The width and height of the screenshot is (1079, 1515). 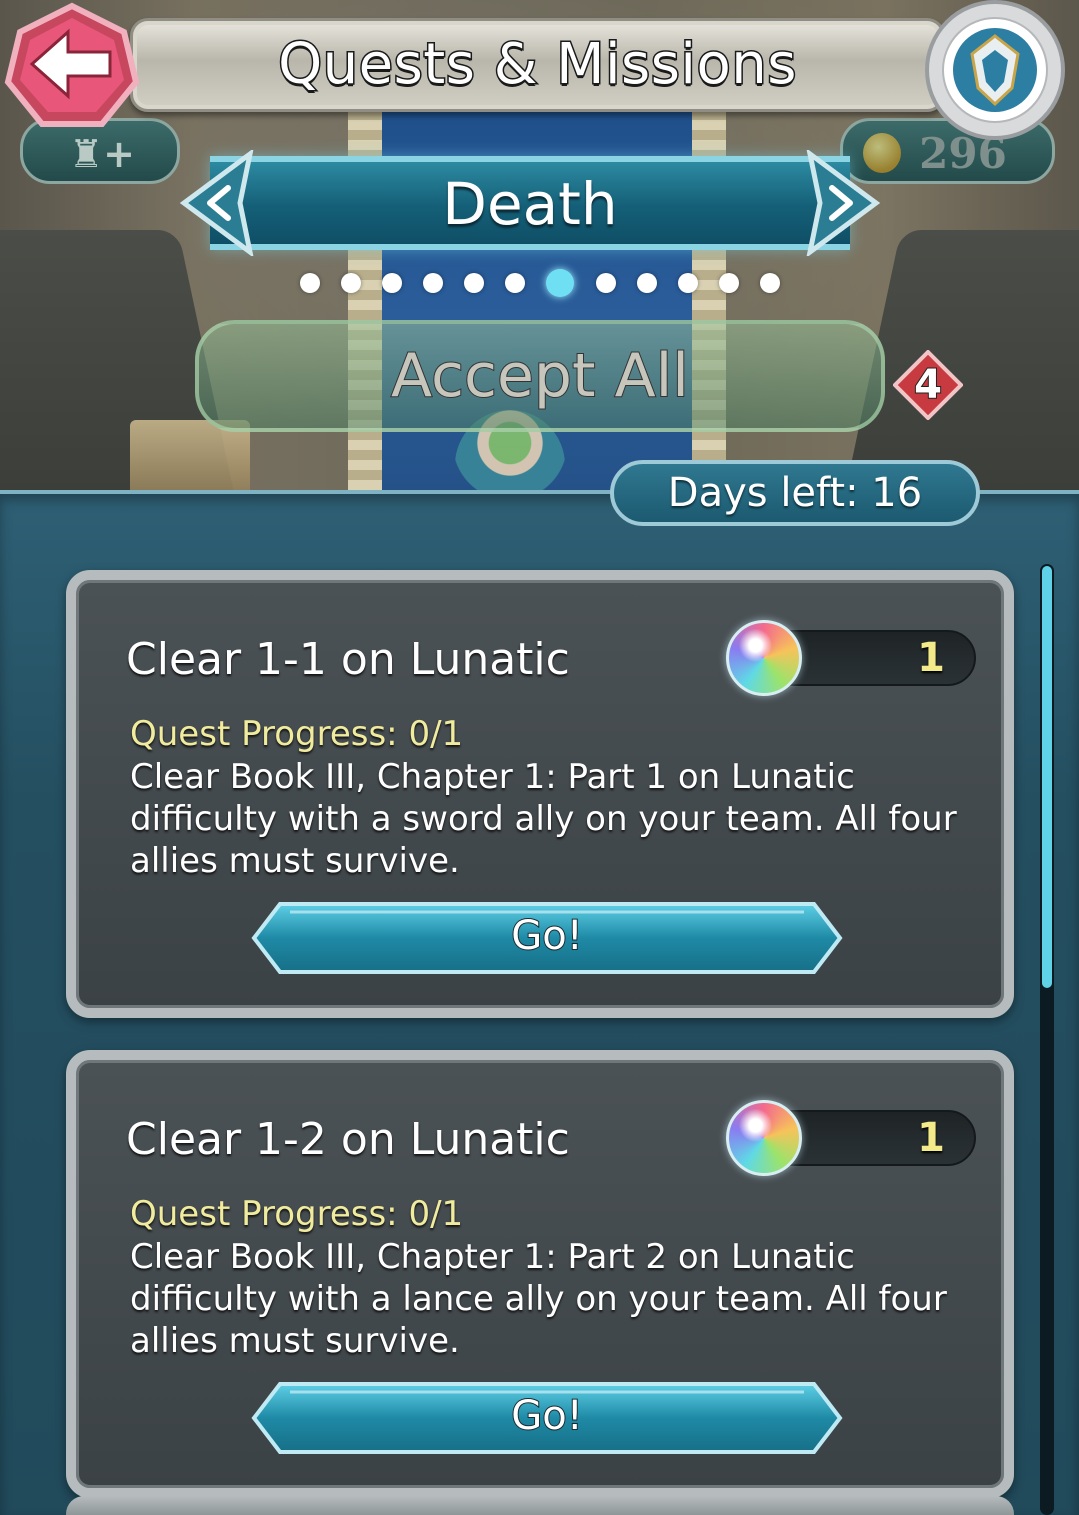 I want to click on next-quest-card-edge, so click(x=540, y=1505).